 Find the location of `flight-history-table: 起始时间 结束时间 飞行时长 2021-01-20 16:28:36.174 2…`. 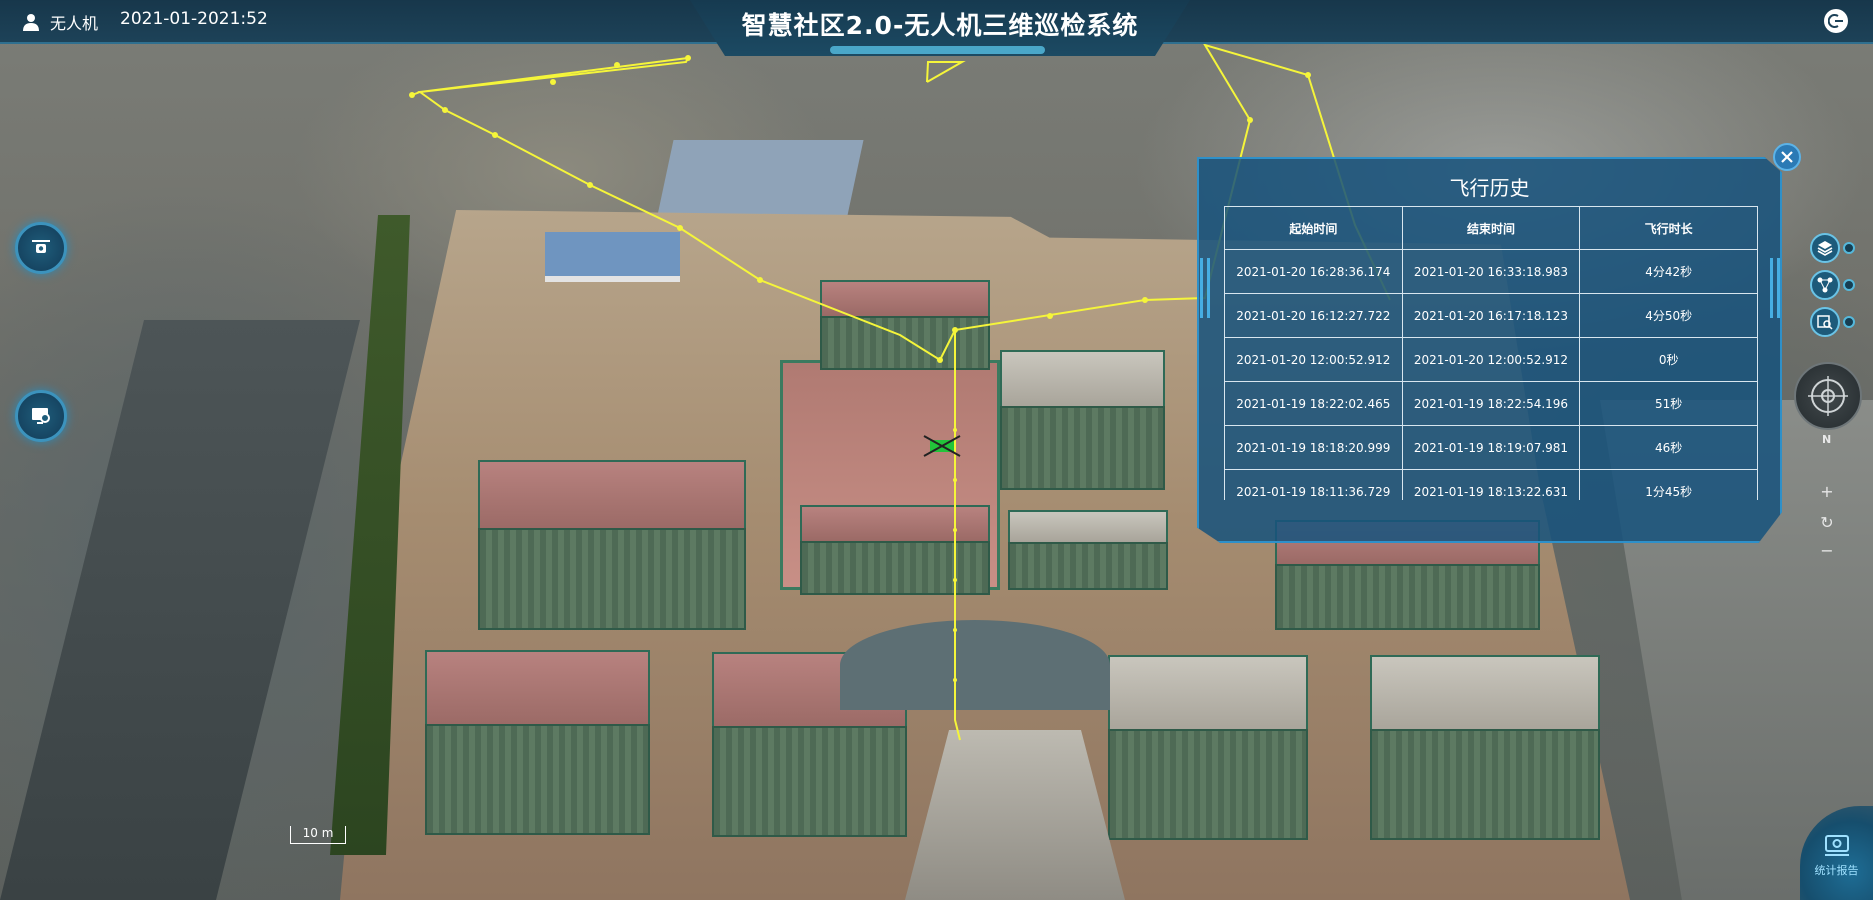

flight-history-table: 起始时间 结束时间 飞行时长 2021-01-20 16:28:36.174 2… is located at coordinates (1491, 353).